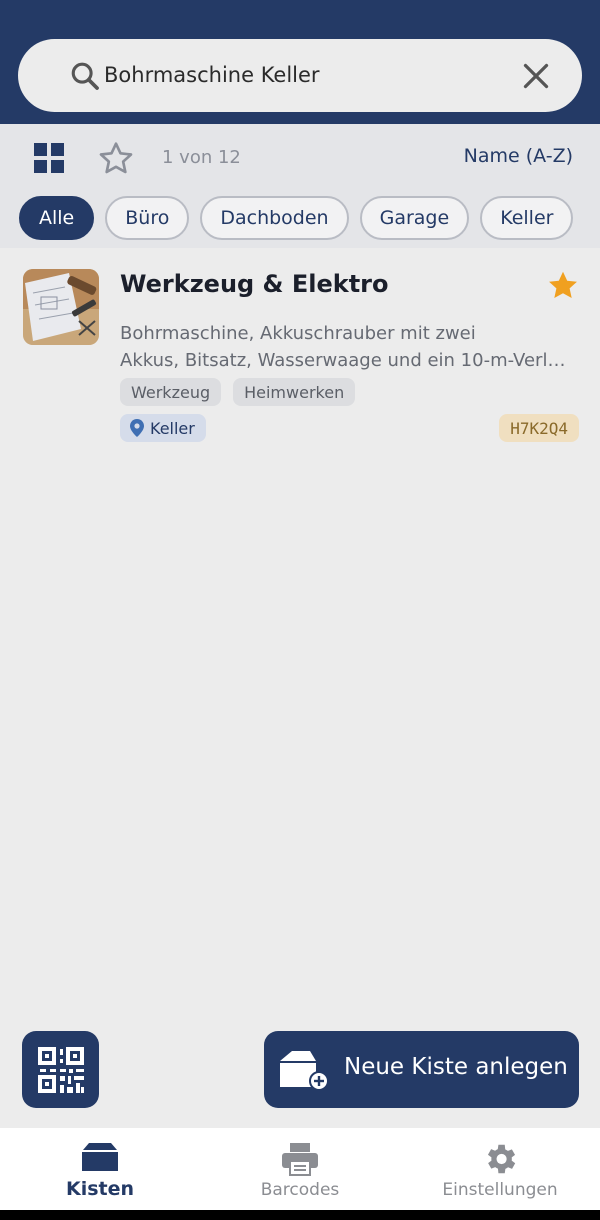 This screenshot has height=1220, width=600. I want to click on star-filled-icon, so click(563, 286).